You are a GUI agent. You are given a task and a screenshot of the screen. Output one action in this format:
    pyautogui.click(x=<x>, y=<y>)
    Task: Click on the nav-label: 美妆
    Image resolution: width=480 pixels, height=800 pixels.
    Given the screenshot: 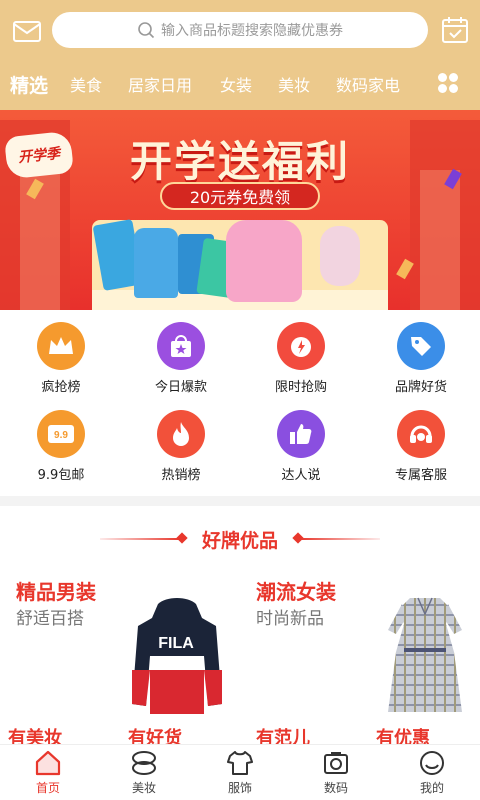 What is the action you would take?
    pyautogui.click(x=143, y=788)
    